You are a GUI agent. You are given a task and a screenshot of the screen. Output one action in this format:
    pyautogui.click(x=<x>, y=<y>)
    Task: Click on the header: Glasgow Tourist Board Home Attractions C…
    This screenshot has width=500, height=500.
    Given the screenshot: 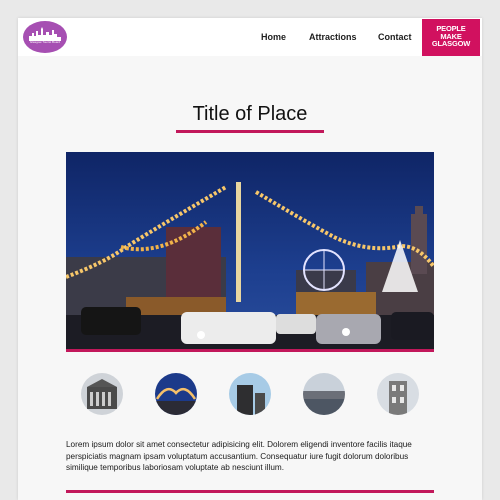 What is the action you would take?
    pyautogui.click(x=250, y=37)
    